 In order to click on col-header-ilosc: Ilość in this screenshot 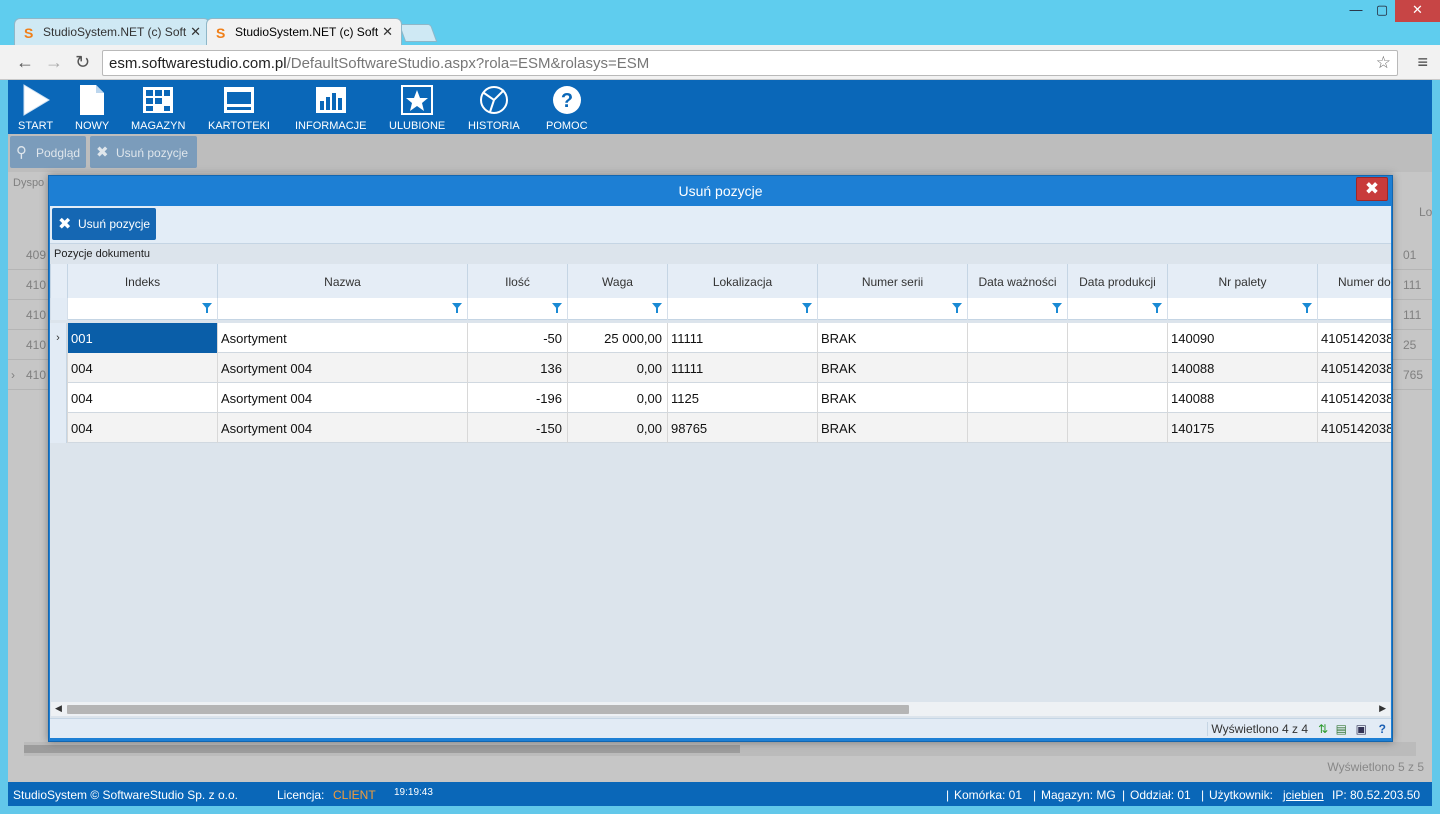, I will do `click(517, 281)`.